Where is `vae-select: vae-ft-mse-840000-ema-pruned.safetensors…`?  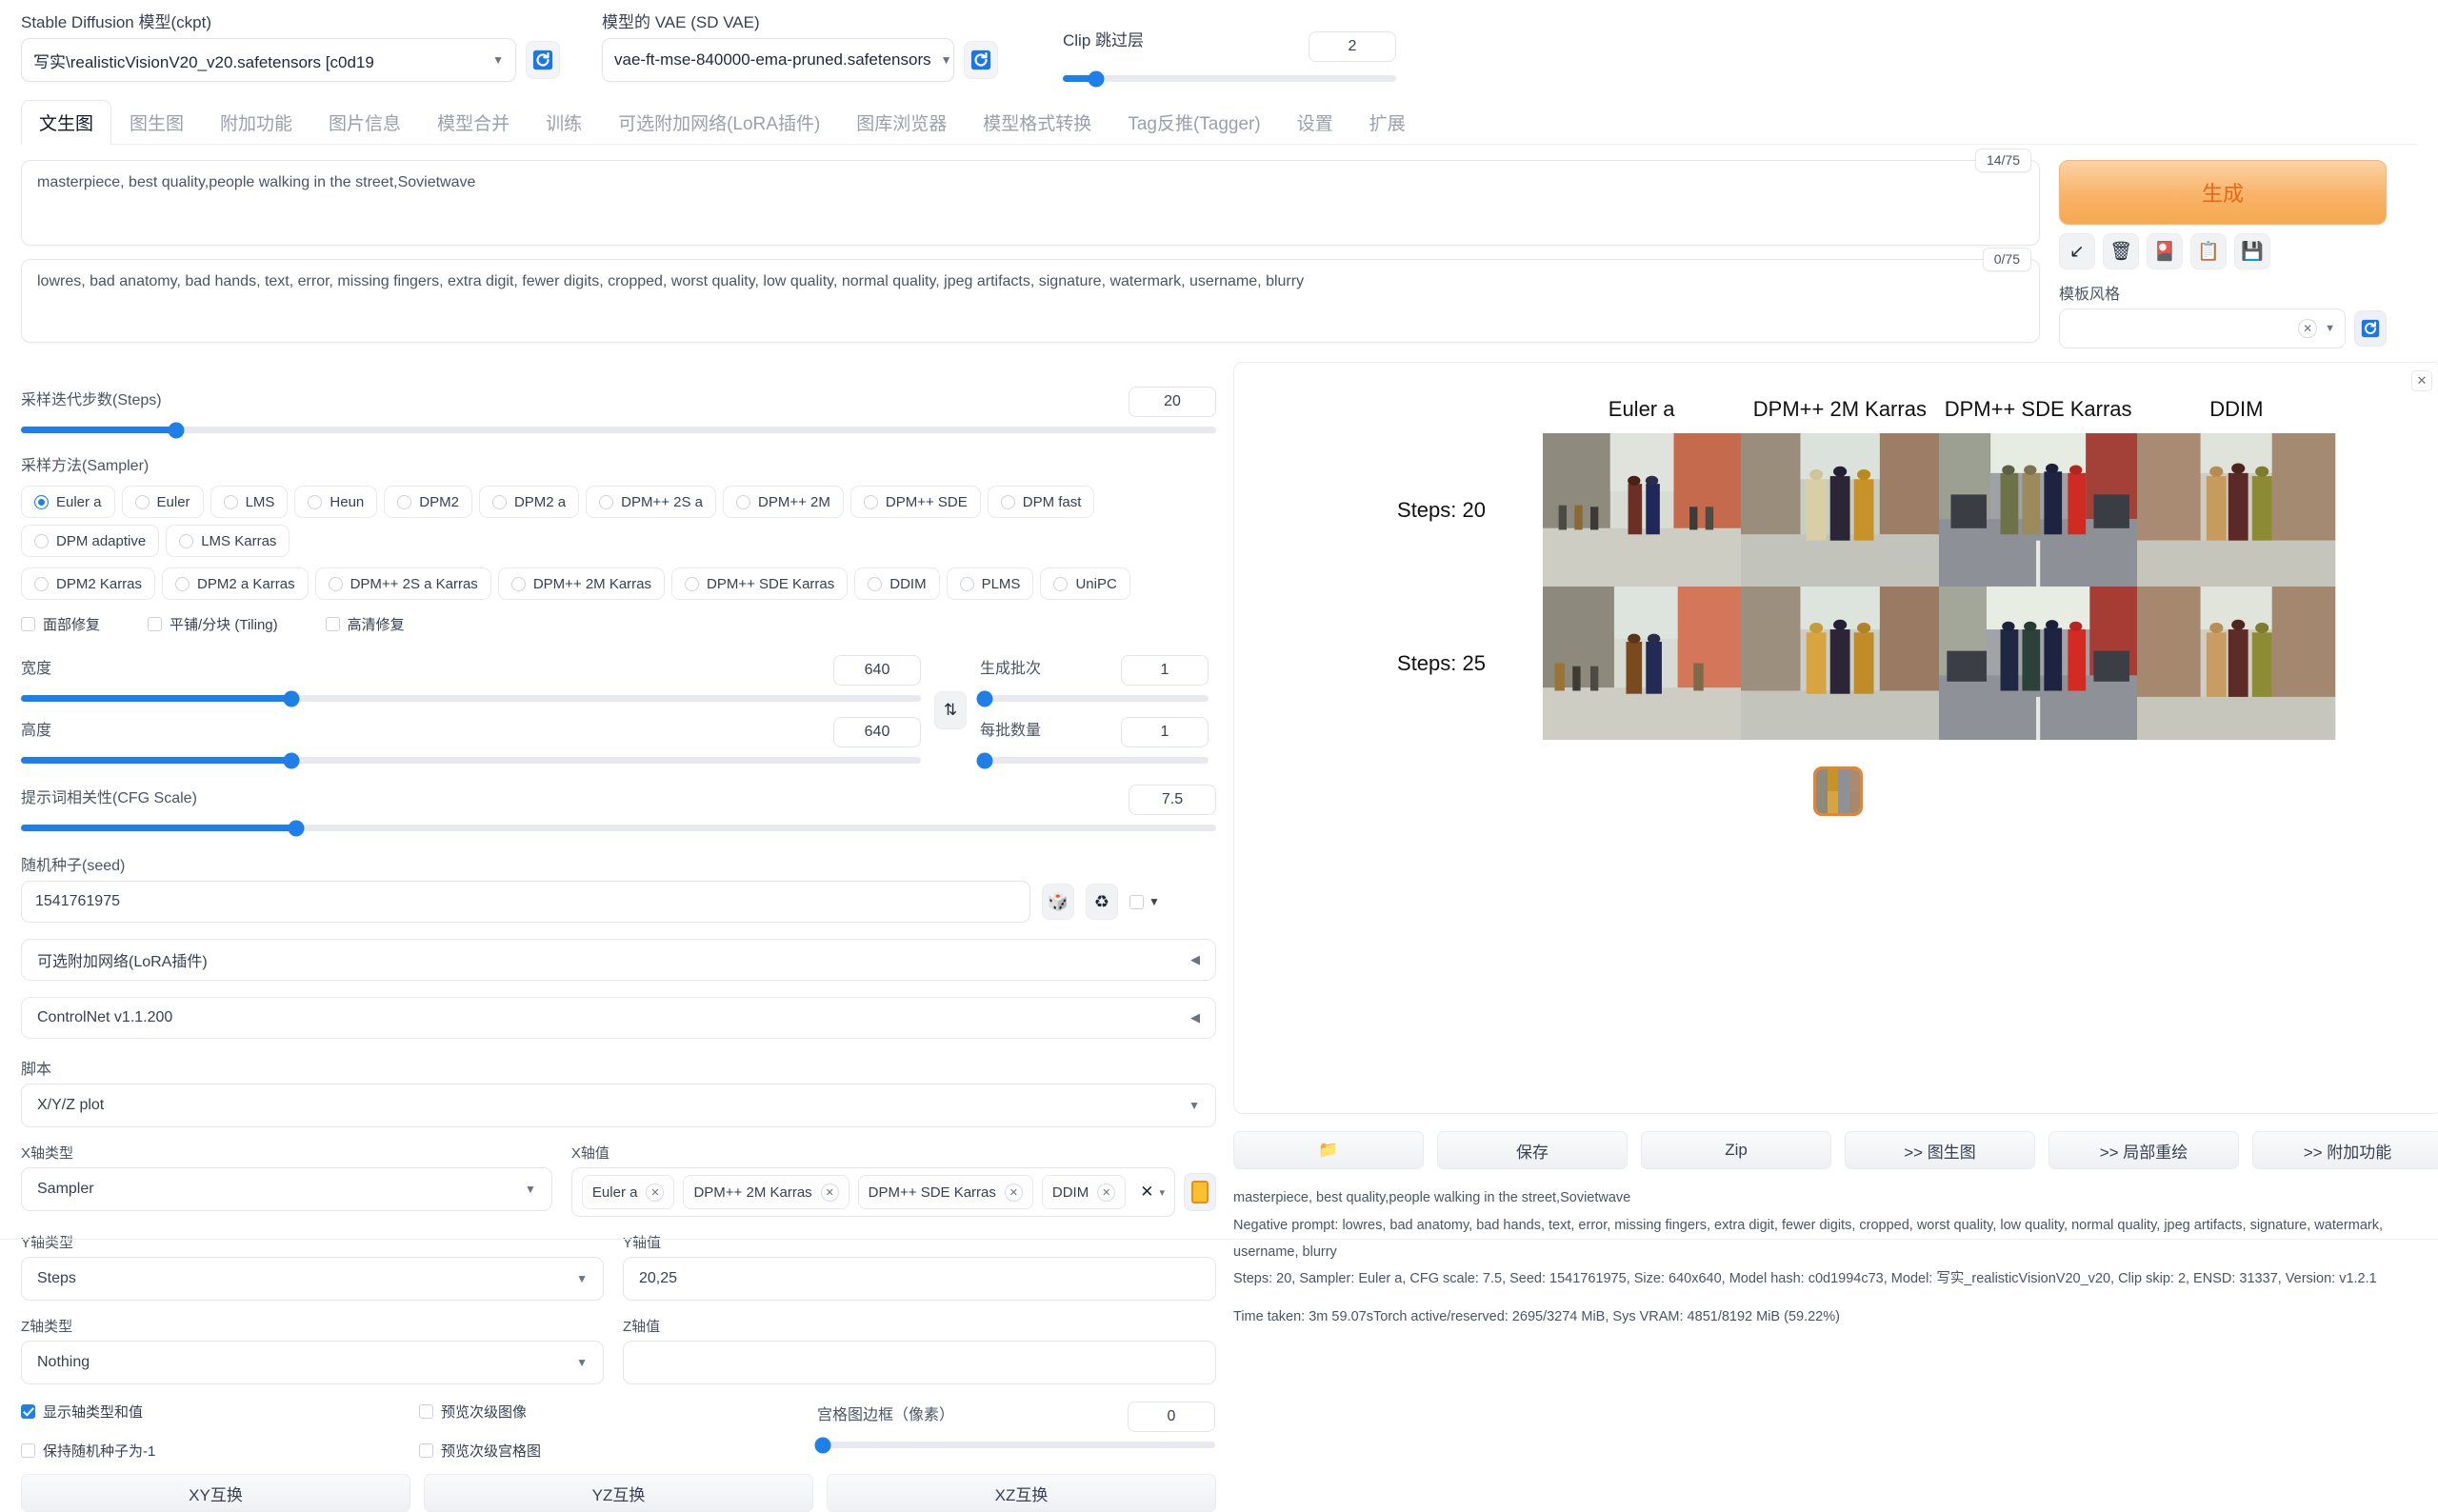
vae-select: vae-ft-mse-840000-ema-pruned.safetensors… is located at coordinates (778, 60).